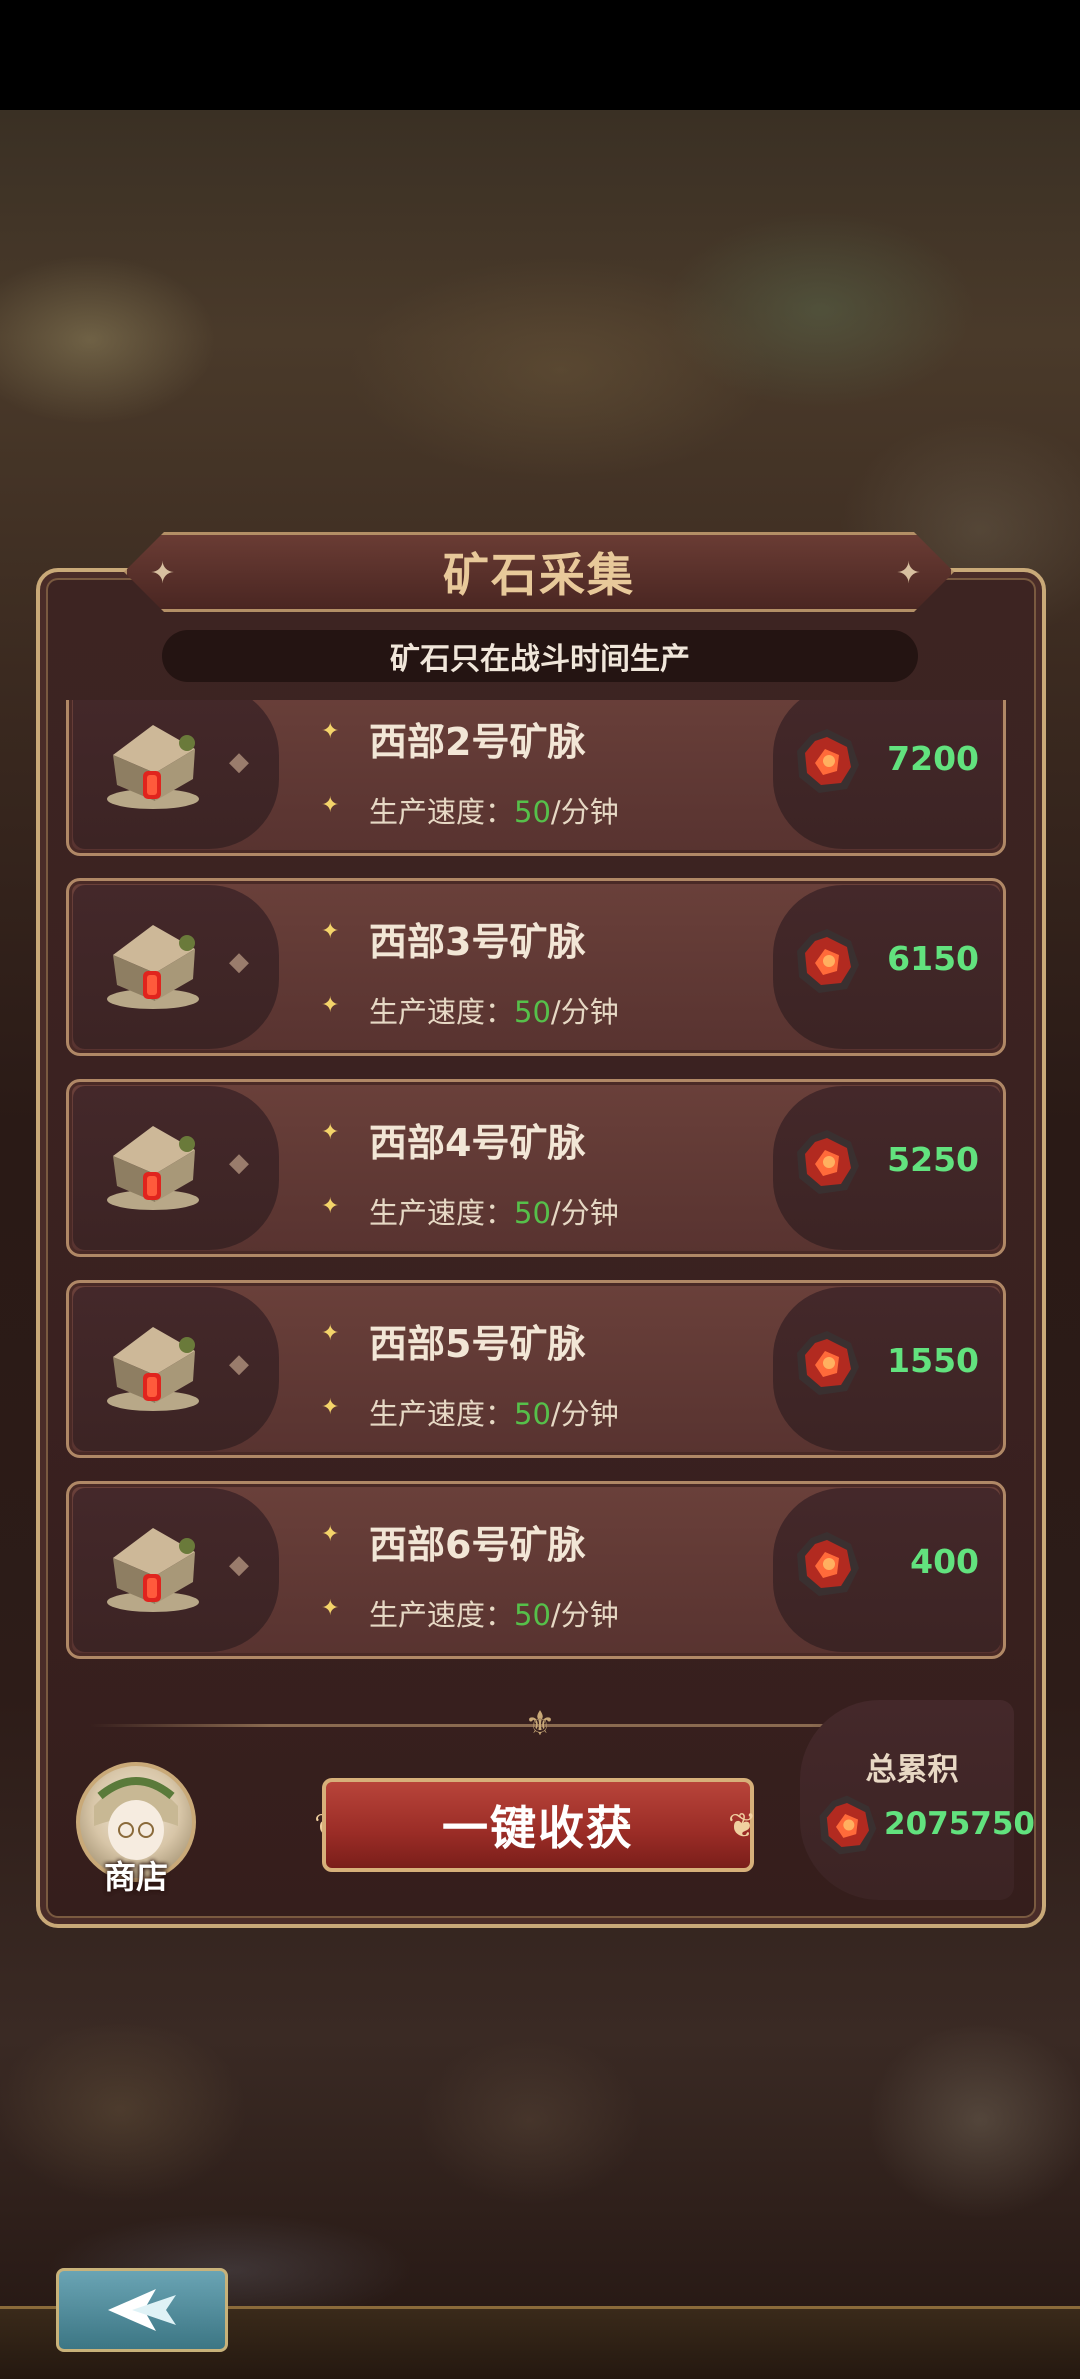 The width and height of the screenshot is (1080, 2379). I want to click on mine-name: 西部3号矿脉, so click(477, 942).